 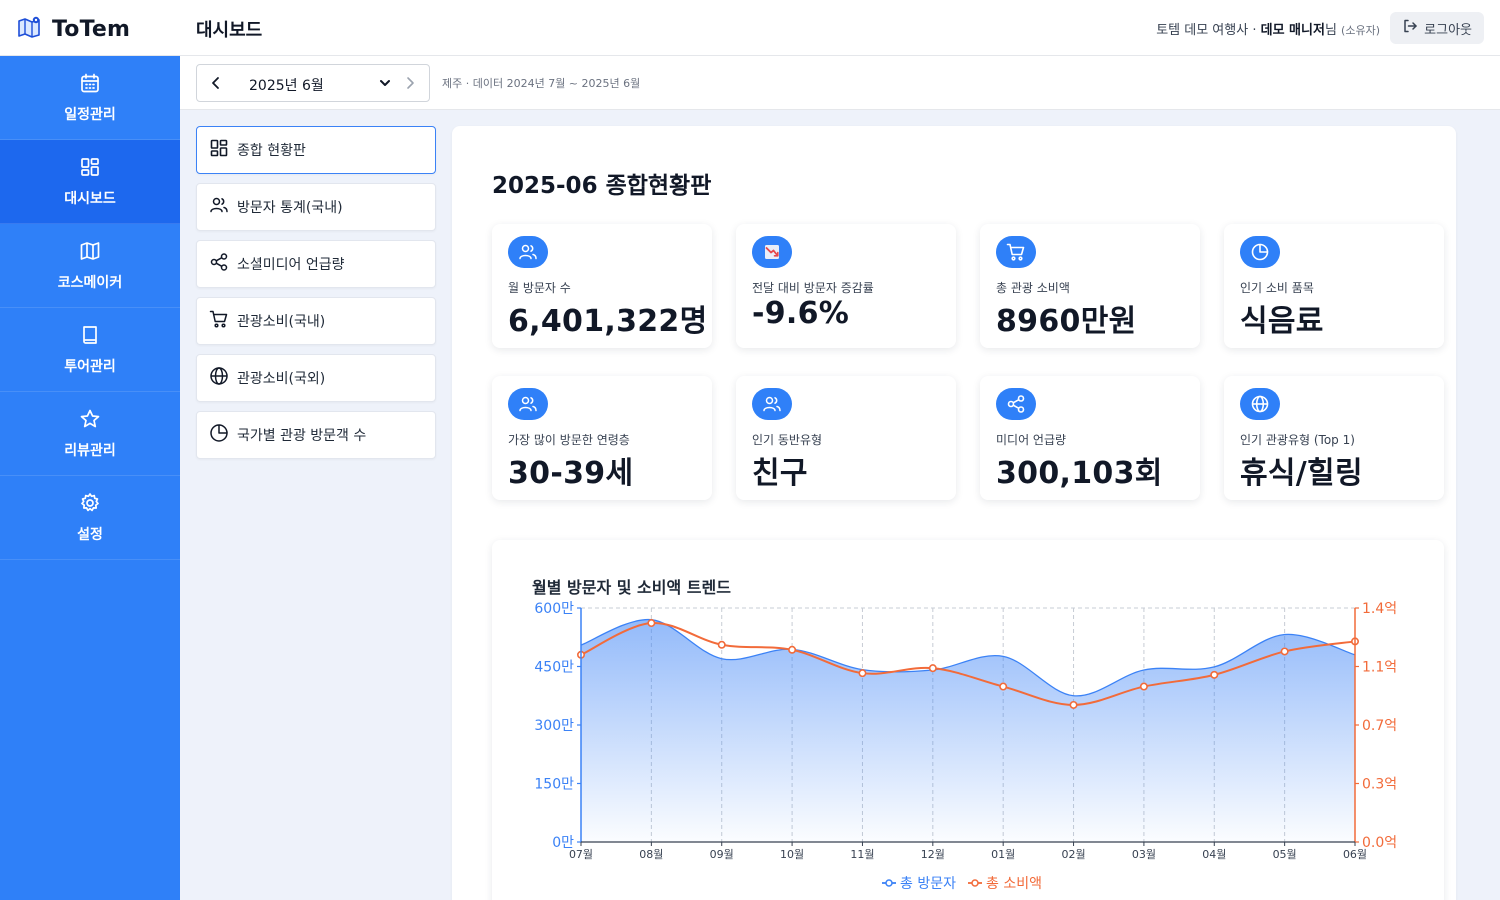 What do you see at coordinates (90, 198) in the screenshot?
I see `sidebar-item-label: 대시보드` at bounding box center [90, 198].